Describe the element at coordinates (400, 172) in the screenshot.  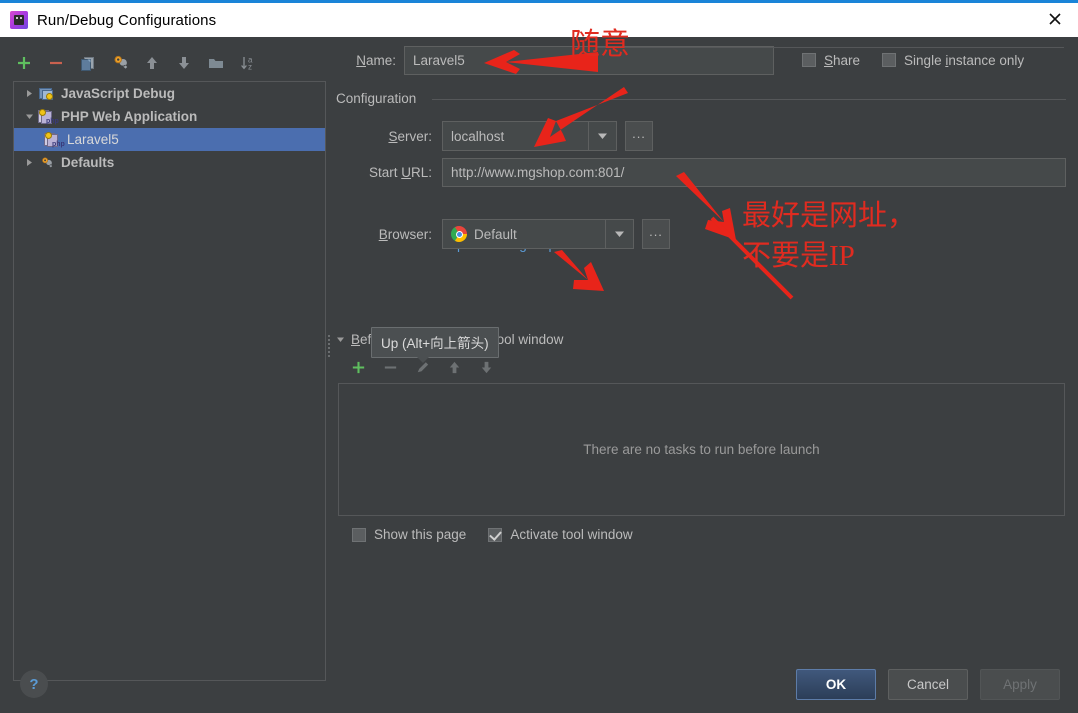
I see `start-url-label: Start URL:` at that location.